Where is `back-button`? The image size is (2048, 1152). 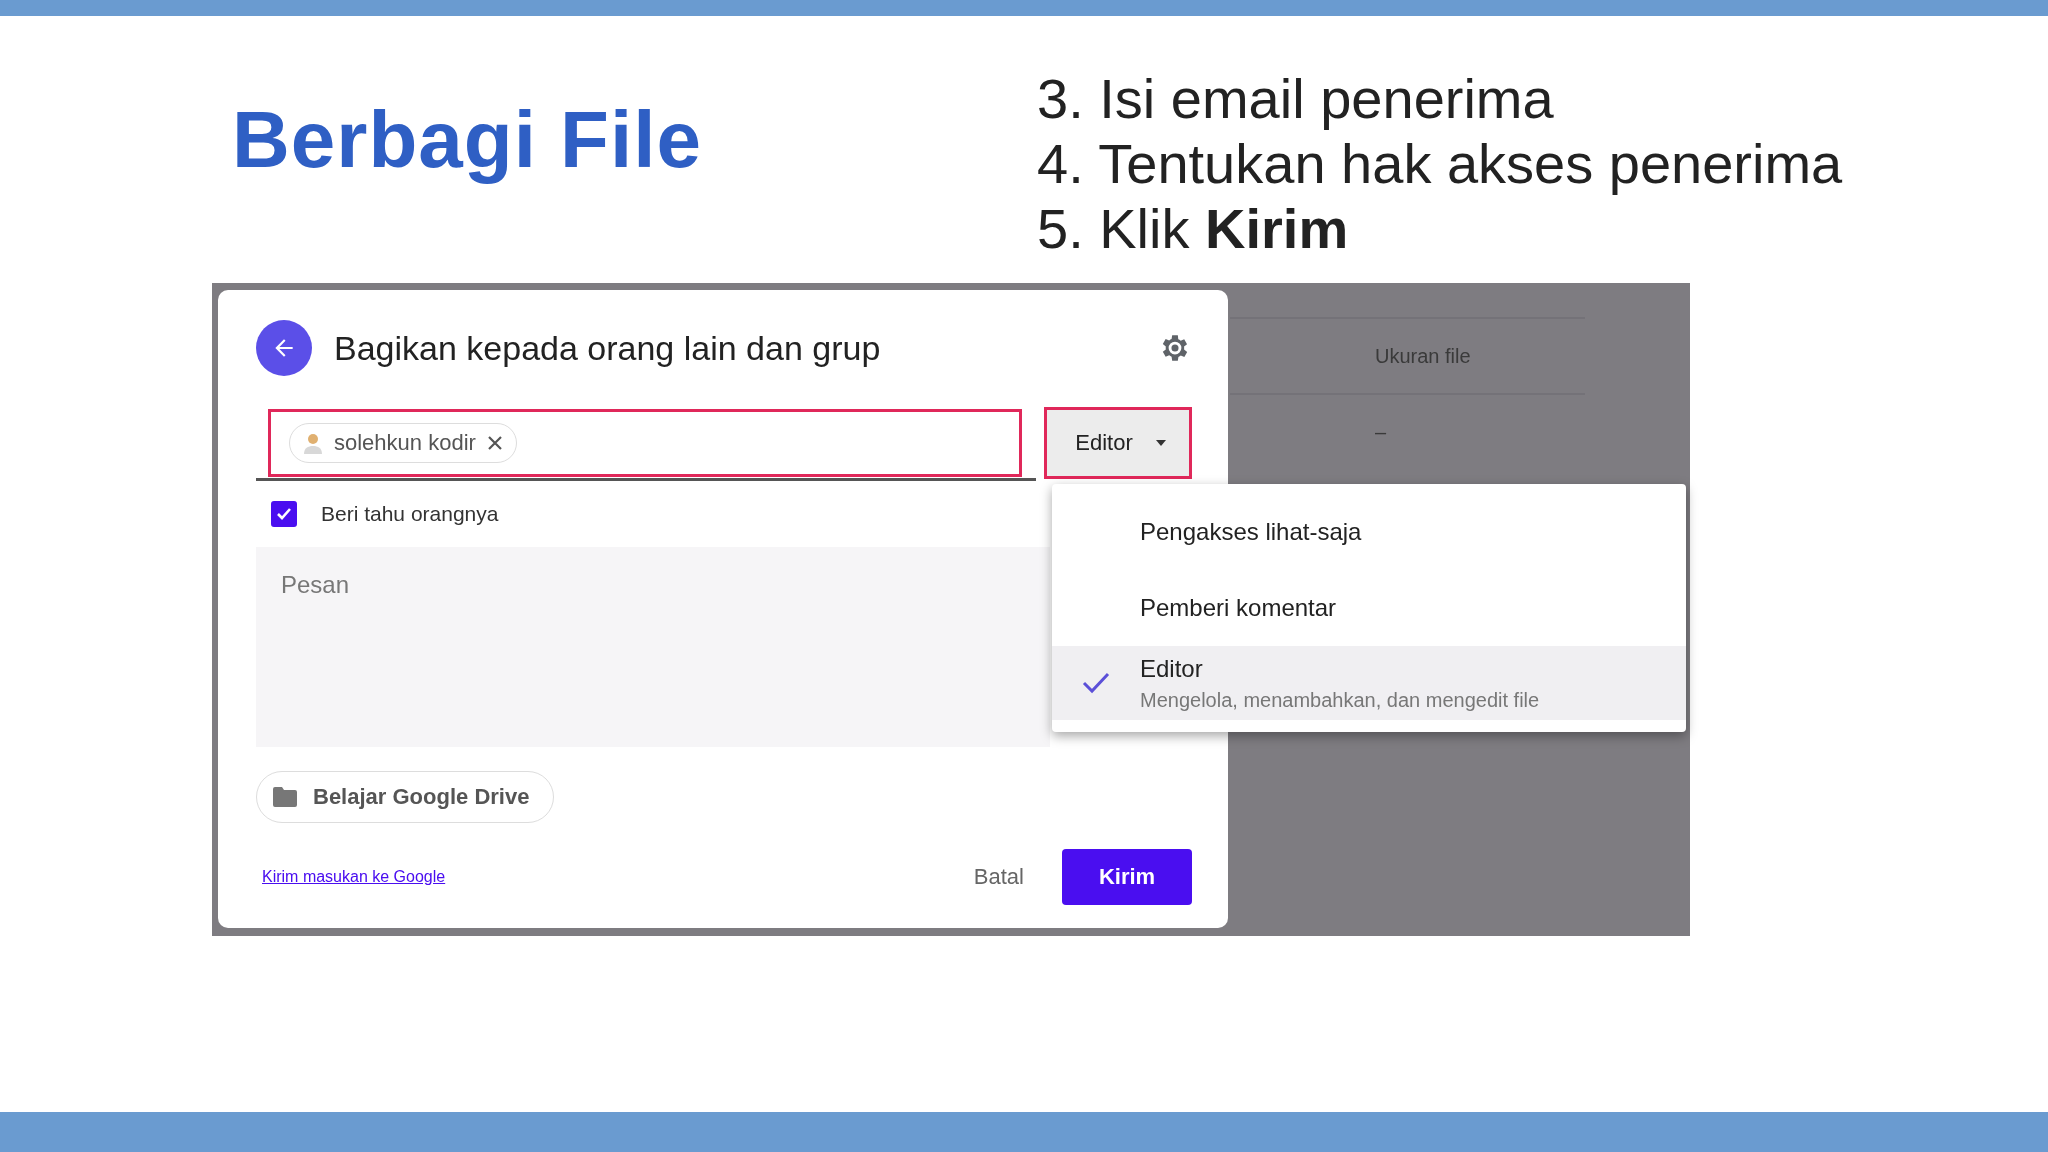
back-button is located at coordinates (284, 348).